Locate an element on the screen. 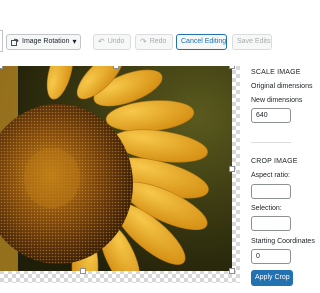  crop-handle-top is located at coordinates (116, 67).